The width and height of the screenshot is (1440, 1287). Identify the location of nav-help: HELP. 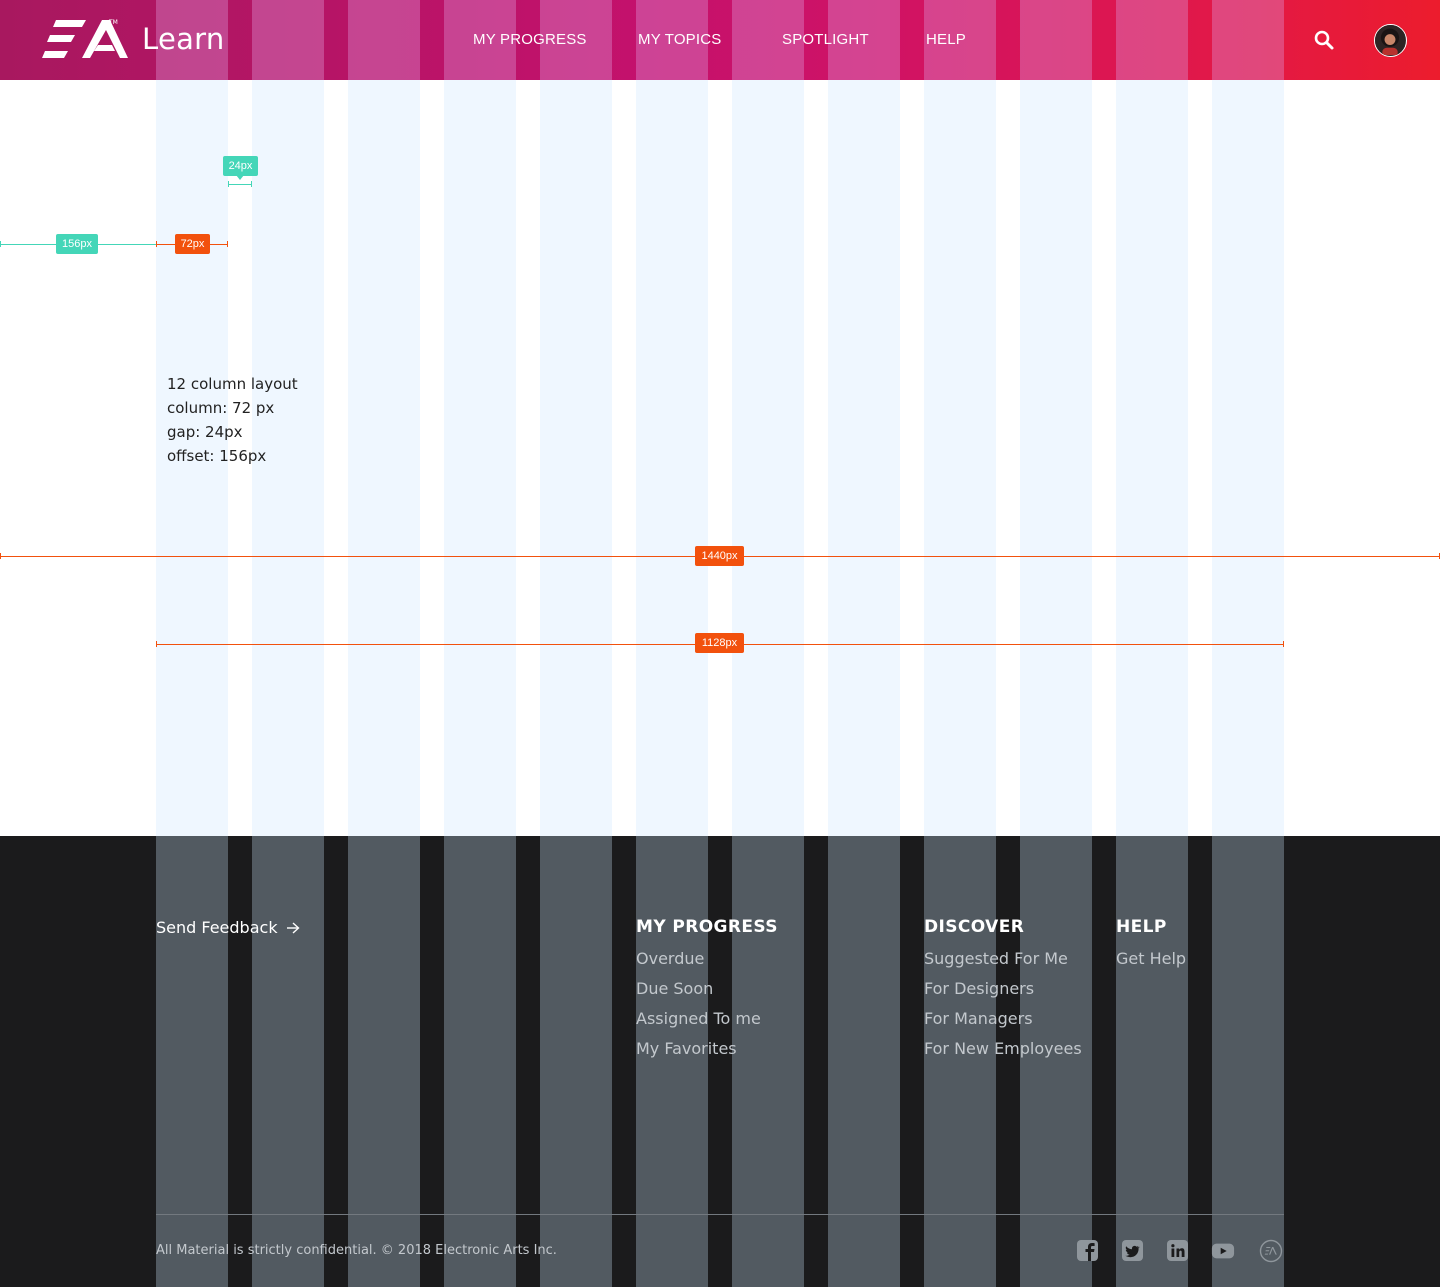
(946, 39).